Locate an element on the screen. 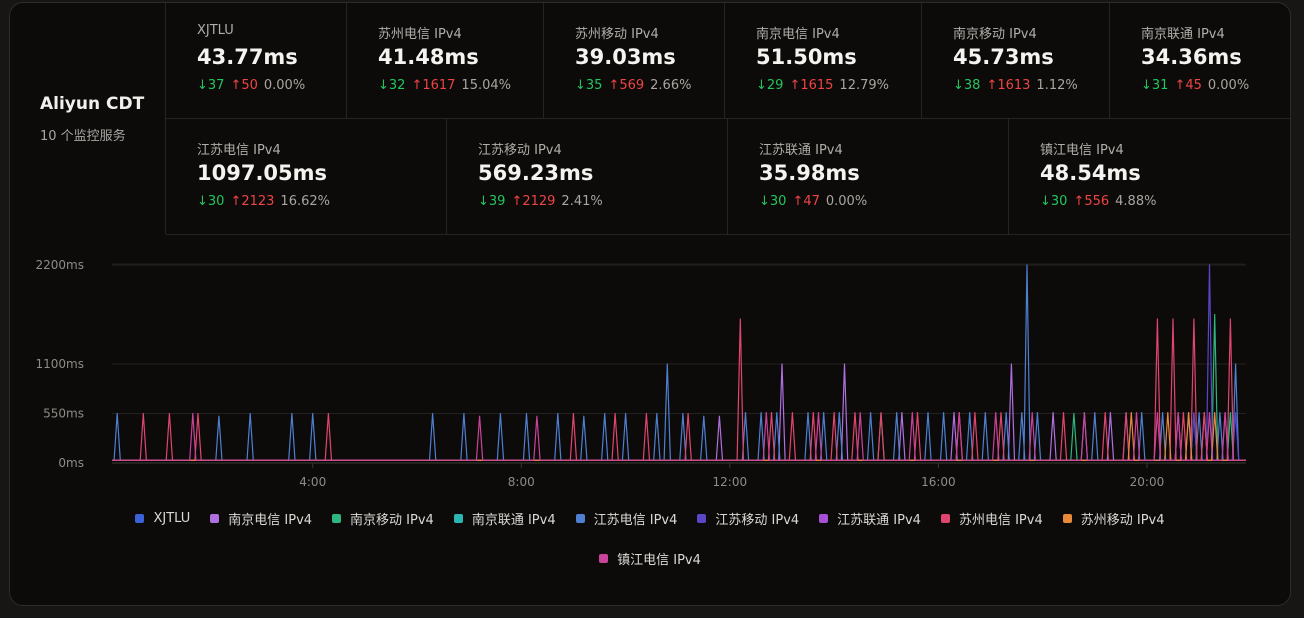 The width and height of the screenshot is (1304, 618). loss-percent: 12.79% is located at coordinates (864, 85).